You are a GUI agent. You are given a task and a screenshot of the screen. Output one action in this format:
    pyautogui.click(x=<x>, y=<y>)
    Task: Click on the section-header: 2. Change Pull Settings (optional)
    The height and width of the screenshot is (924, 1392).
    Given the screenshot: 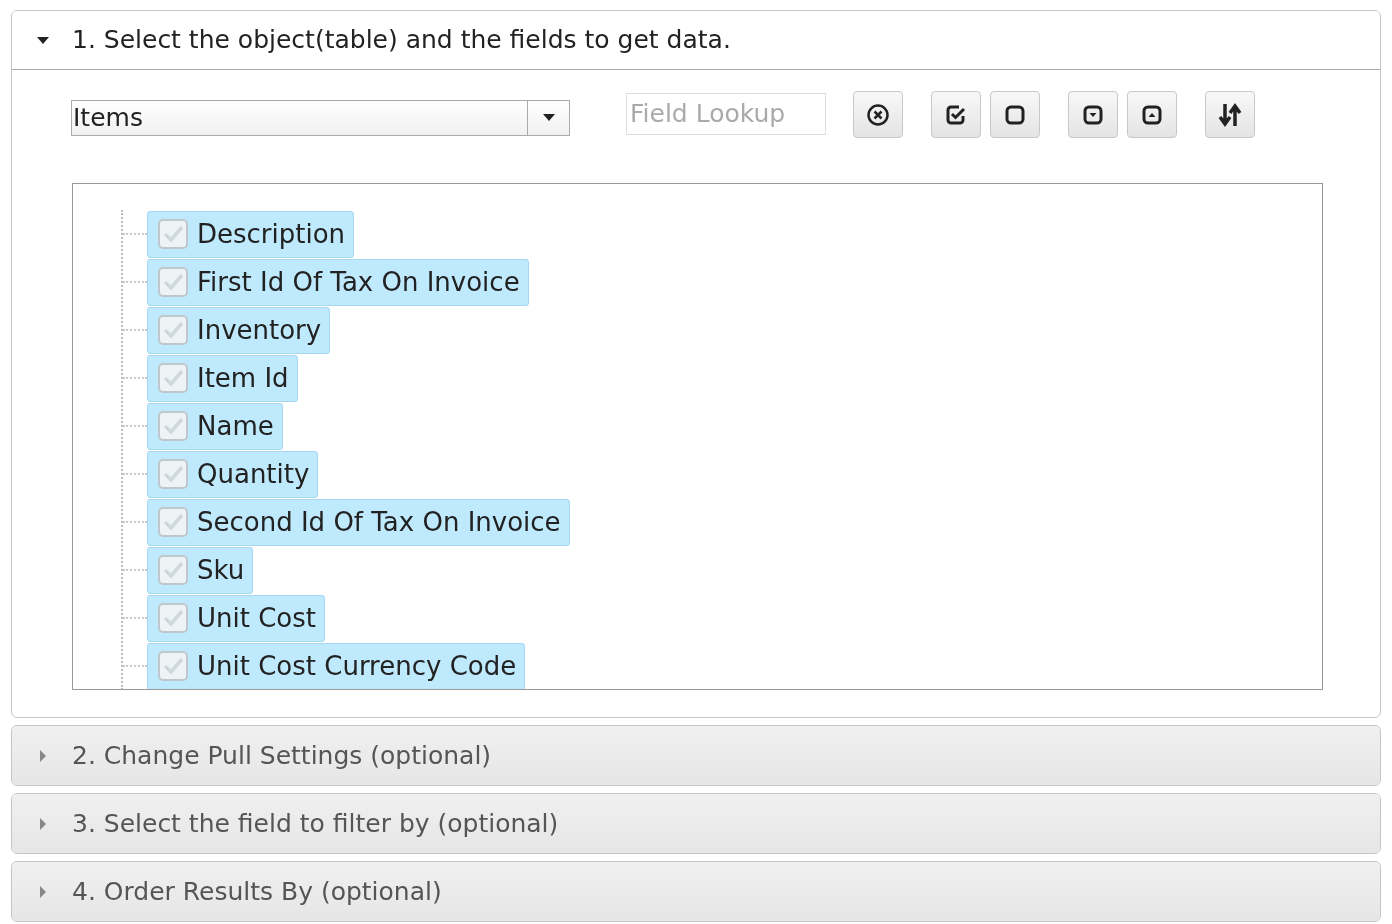 What is the action you would take?
    pyautogui.click(x=696, y=755)
    